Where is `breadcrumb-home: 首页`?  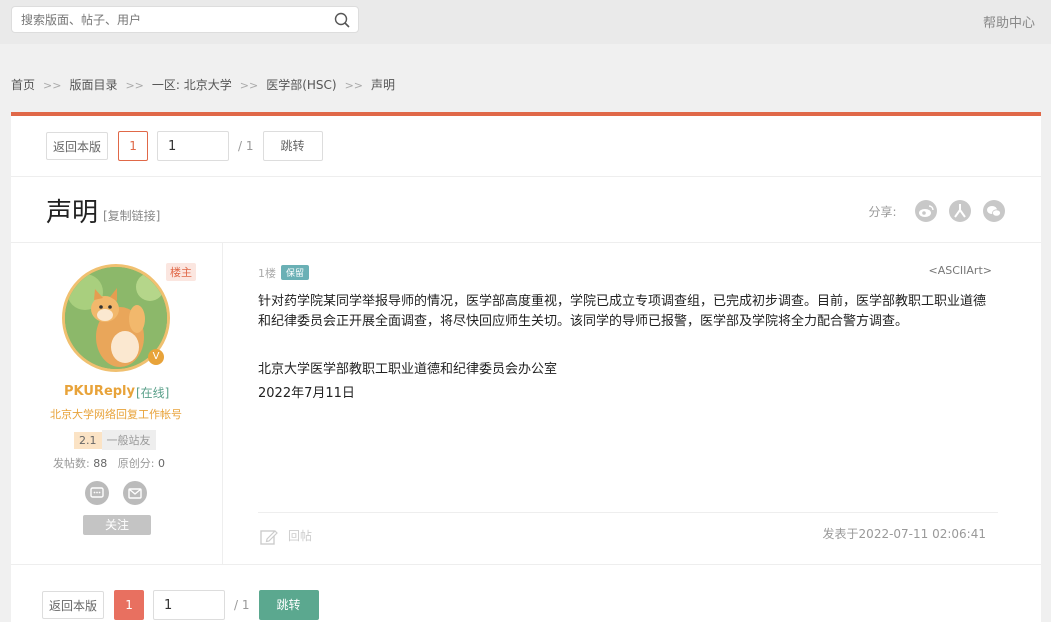
breadcrumb-home: 首页 is located at coordinates (23, 85).